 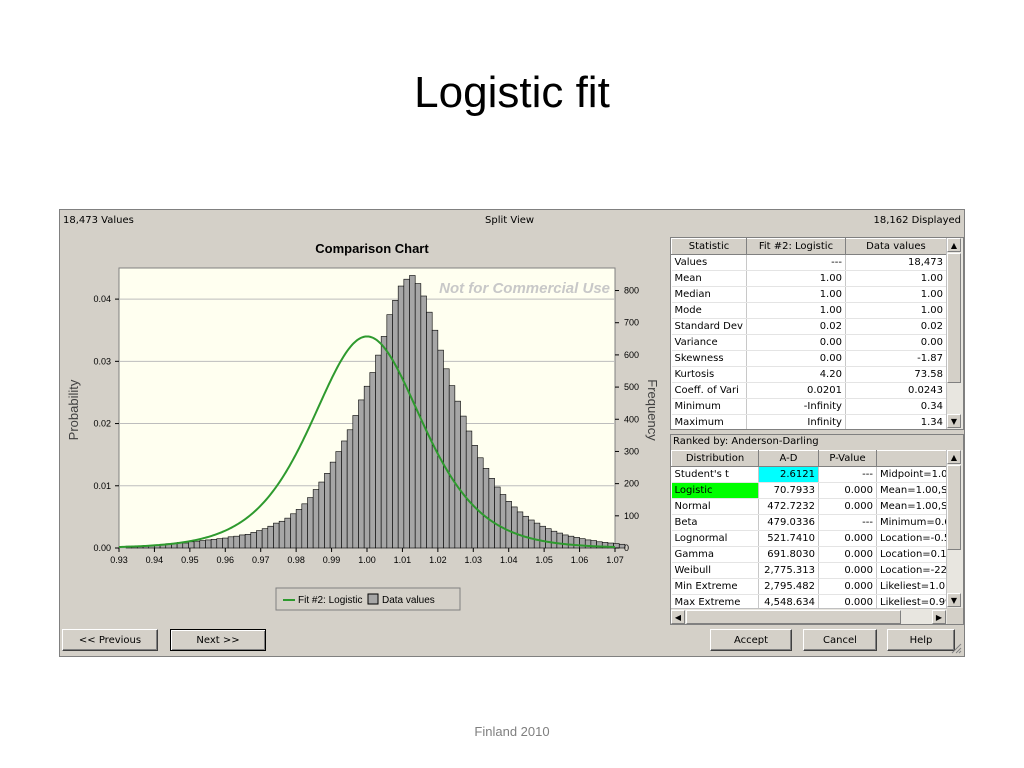 What do you see at coordinates (631, 484) in the screenshot?
I see `y-right-tick-label: 200` at bounding box center [631, 484].